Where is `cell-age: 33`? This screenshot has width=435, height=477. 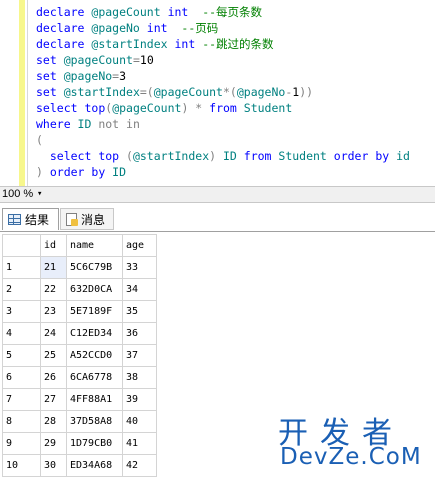
cell-age: 33 is located at coordinates (139, 267).